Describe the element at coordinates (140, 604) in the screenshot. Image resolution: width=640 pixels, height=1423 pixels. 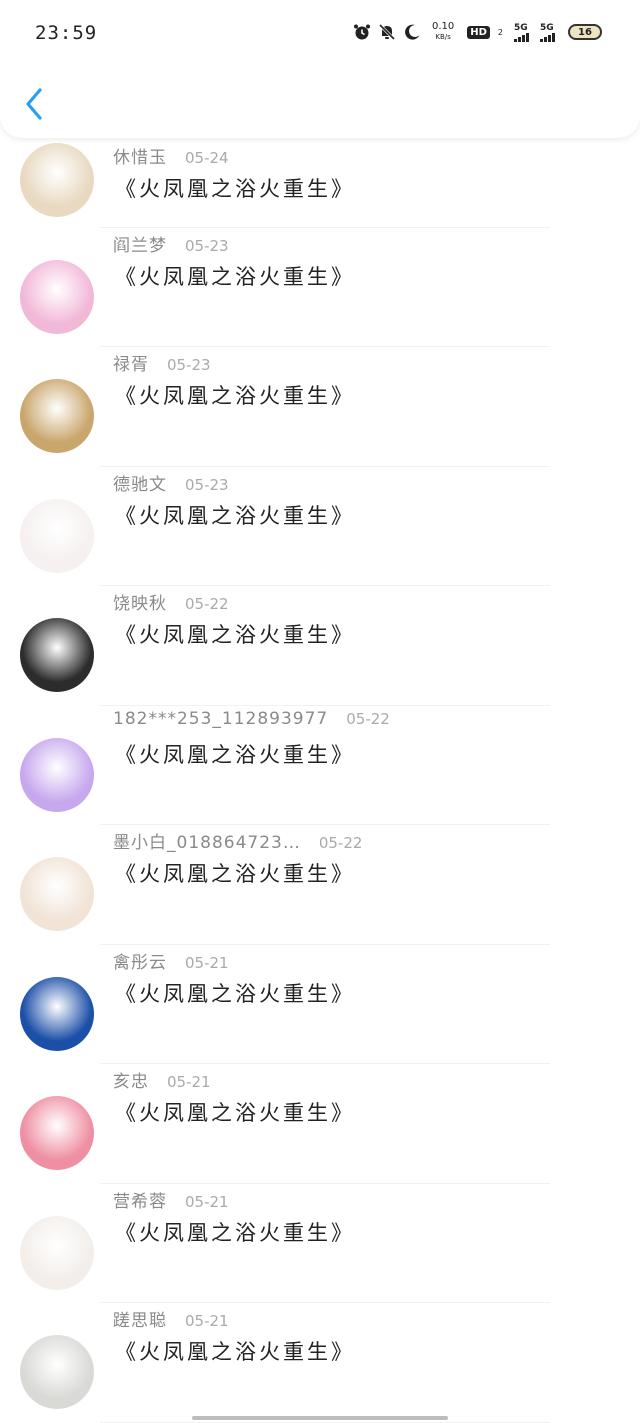
I see `commenter-name: 饶映秋` at that location.